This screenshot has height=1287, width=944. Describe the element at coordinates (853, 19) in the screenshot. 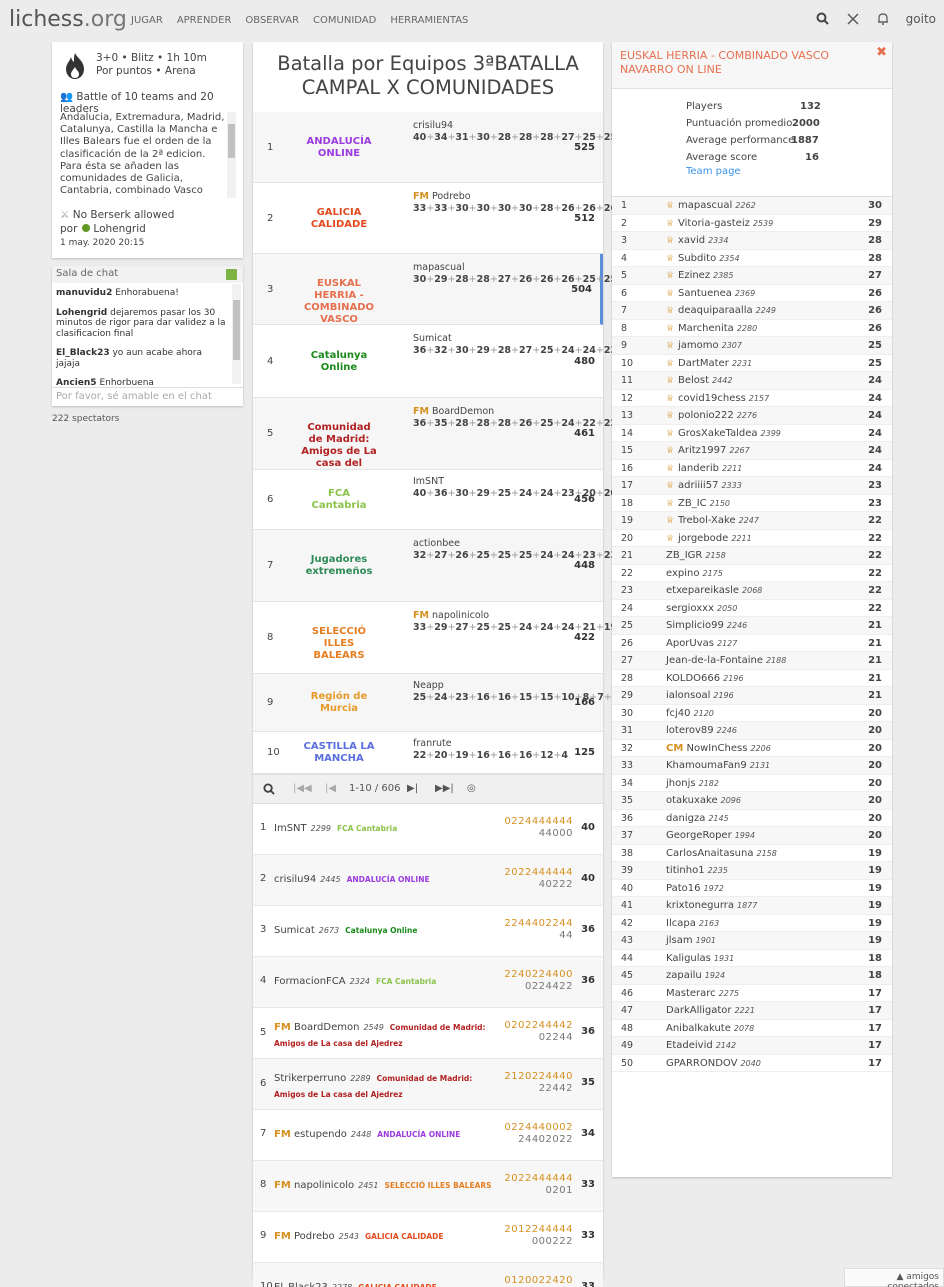

I see `challenge-swords-icon` at that location.